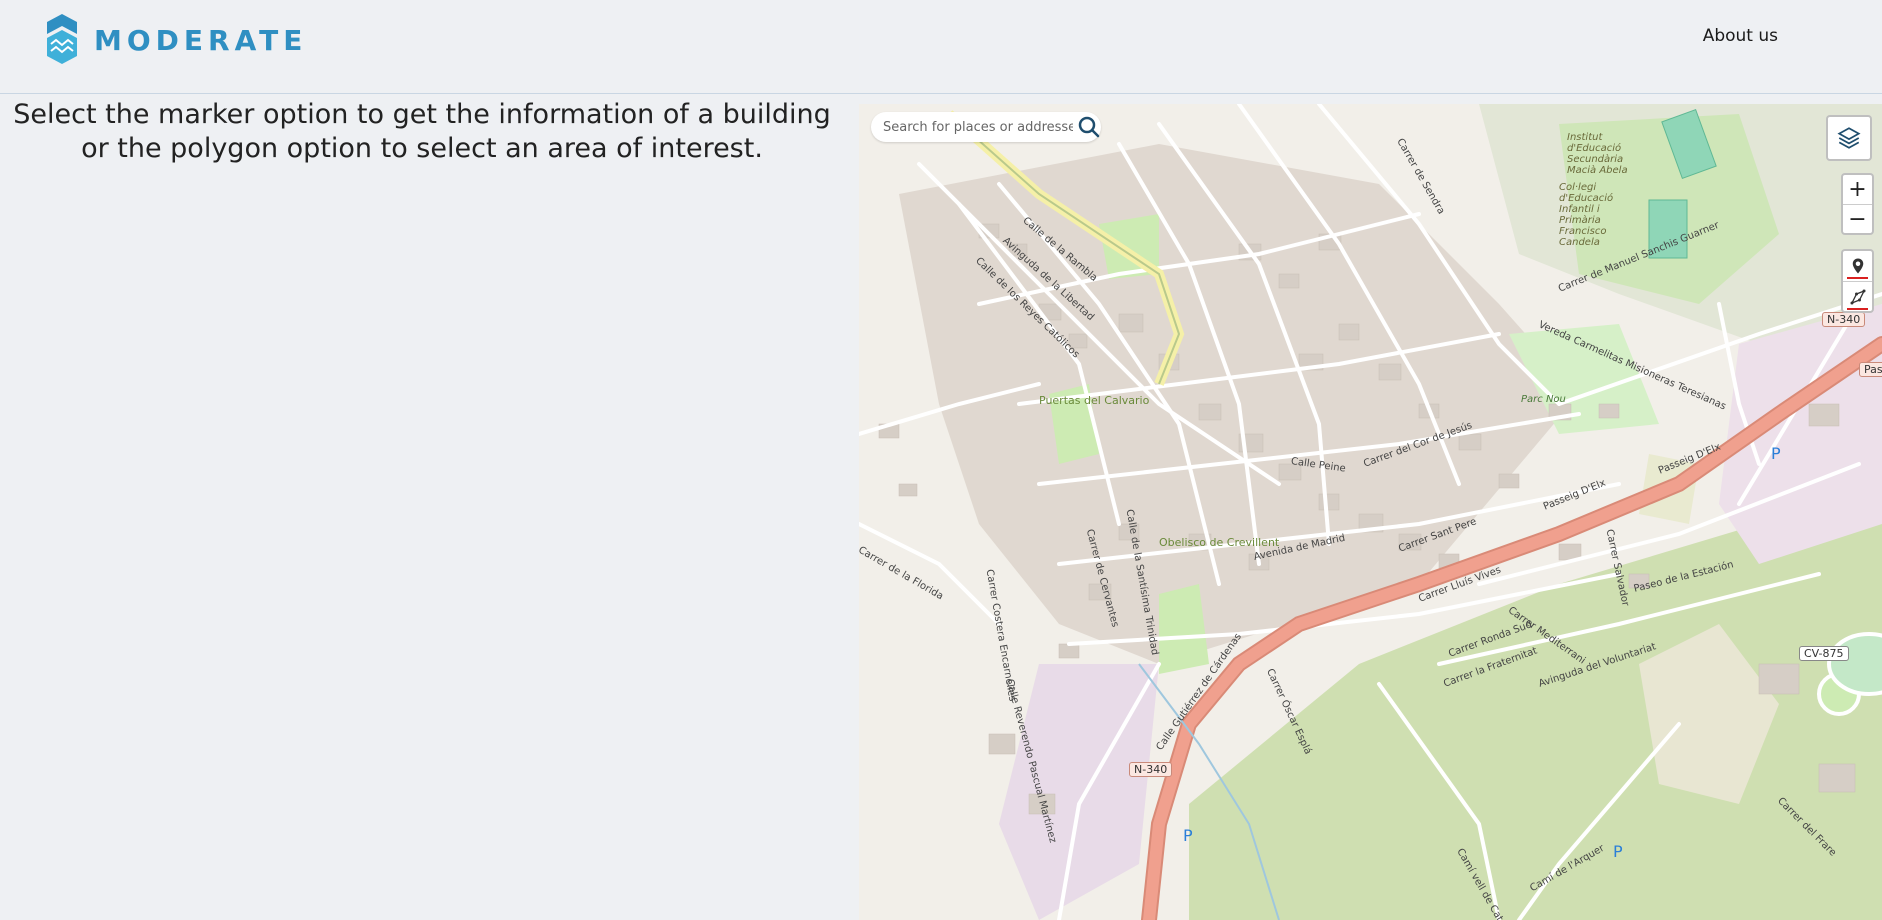 The height and width of the screenshot is (920, 1882). What do you see at coordinates (941, 47) in the screenshot?
I see `header: MODERATE About us` at bounding box center [941, 47].